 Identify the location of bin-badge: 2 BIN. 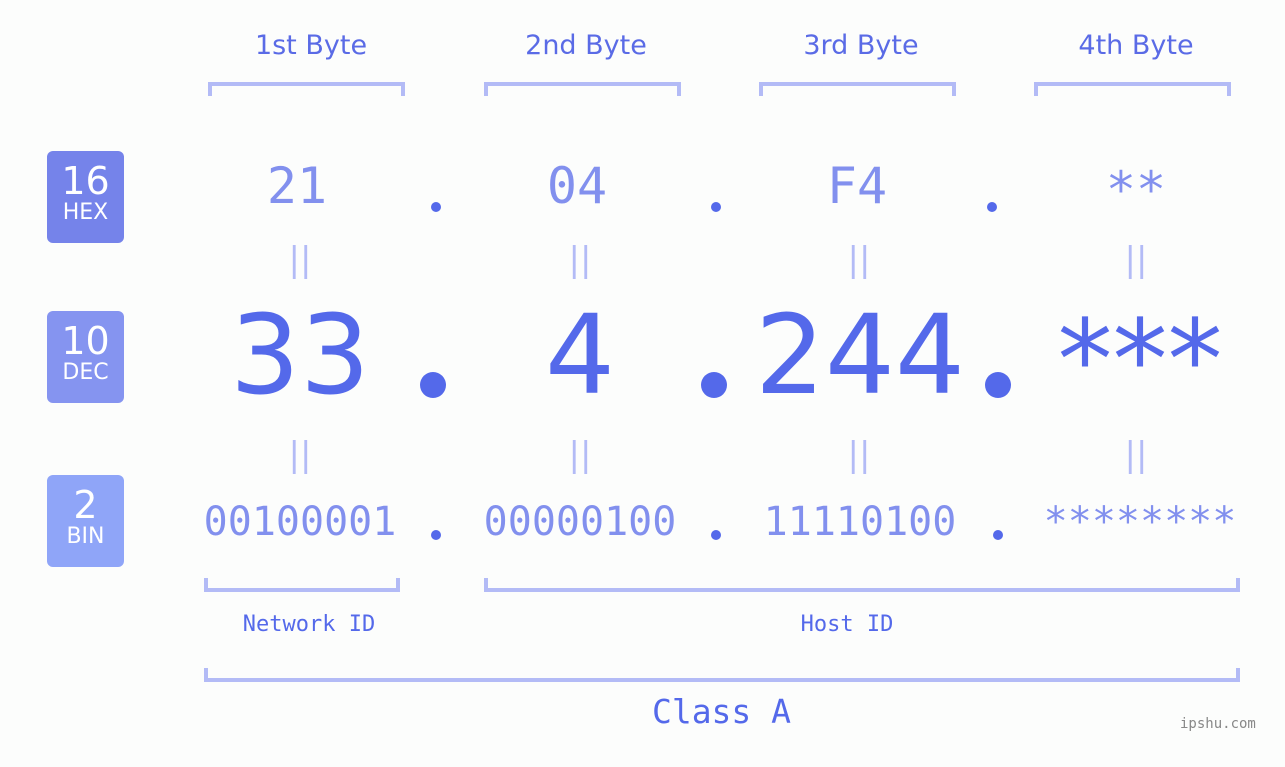
(85, 521).